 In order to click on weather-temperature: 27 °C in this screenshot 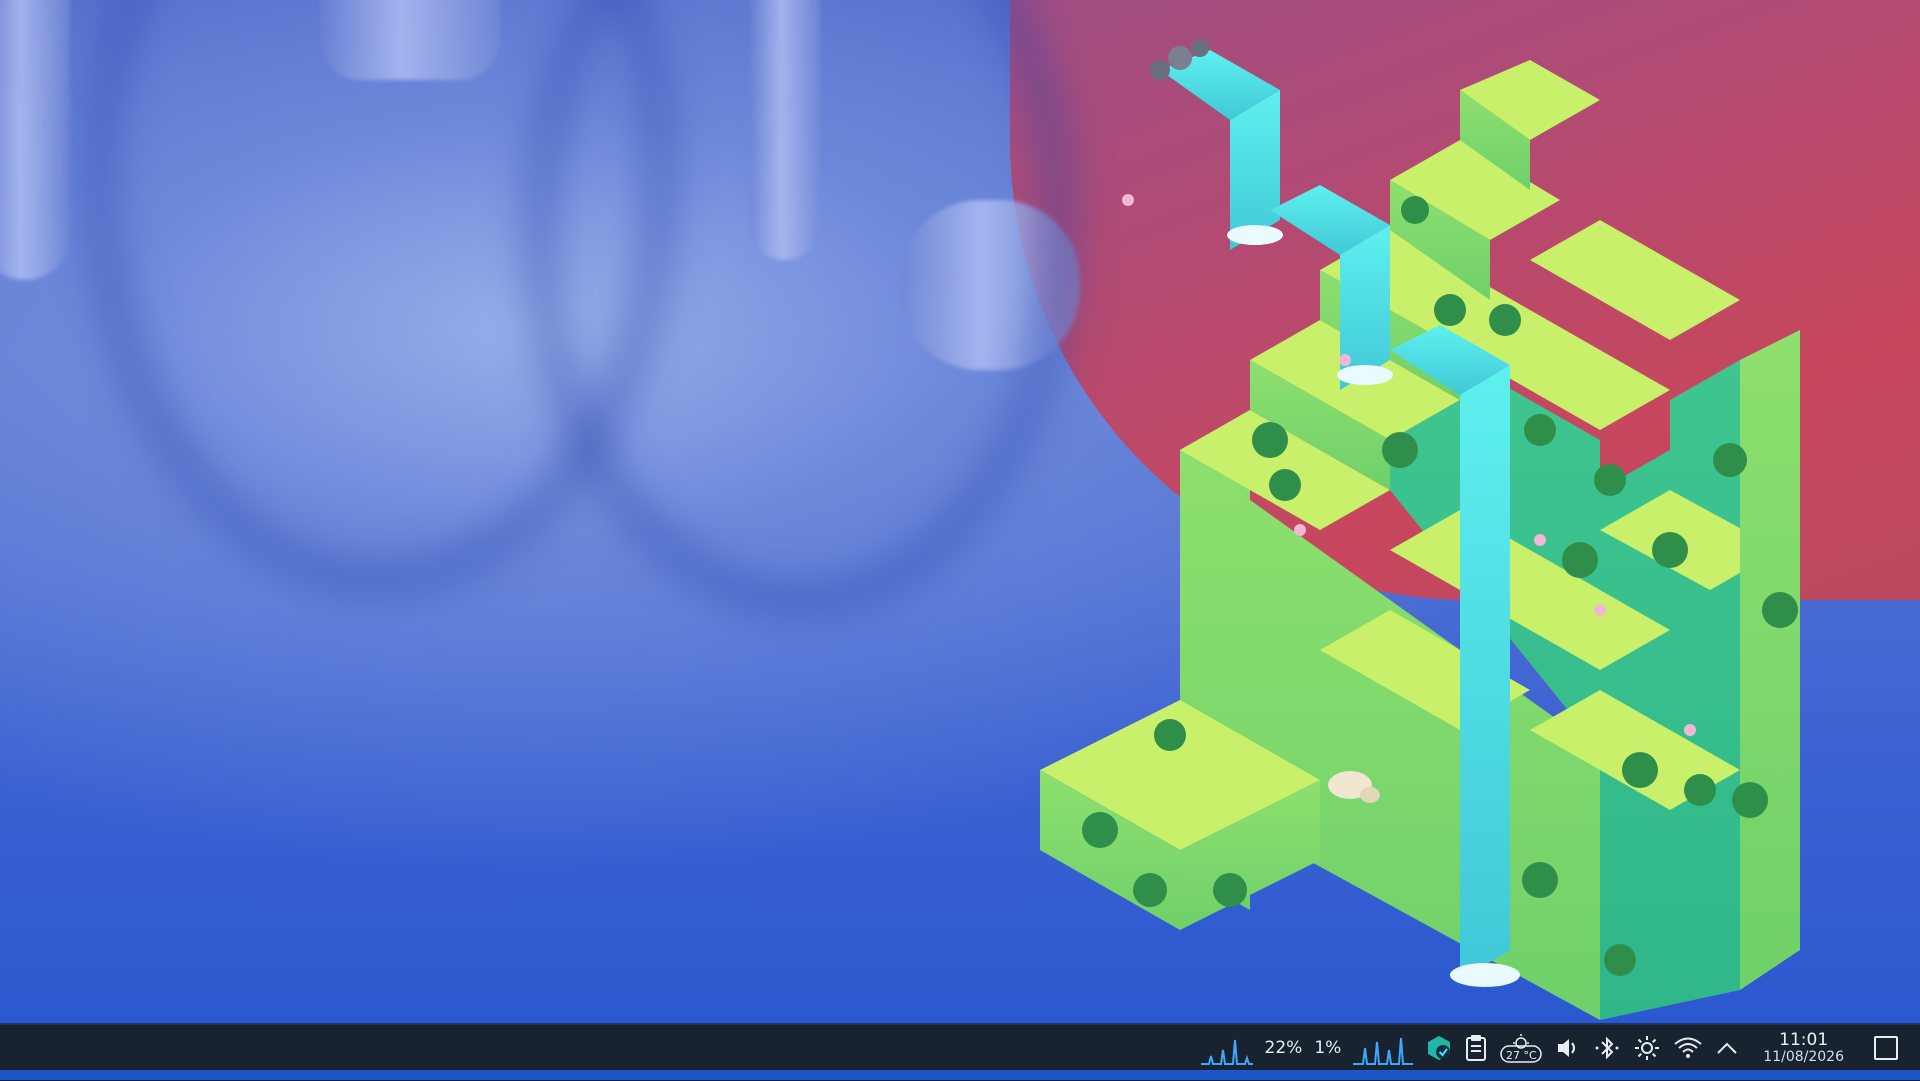, I will do `click(1521, 1055)`.